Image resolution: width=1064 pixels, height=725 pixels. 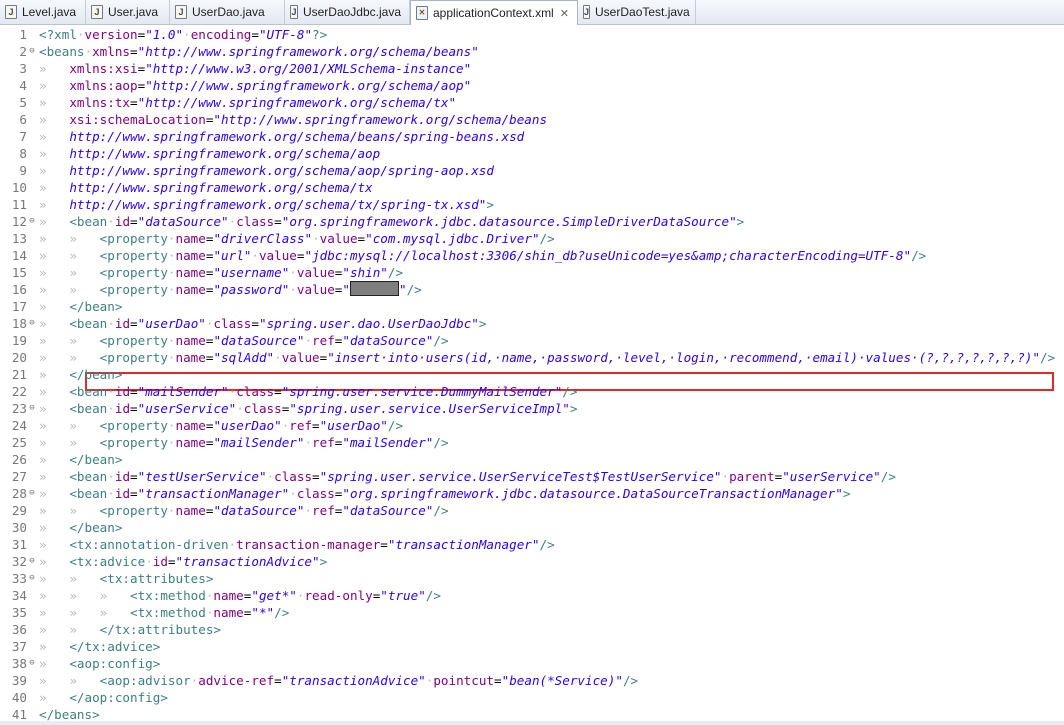 I want to click on token-val: http://www.springframework.org/schema/tx, so click(x=221, y=187).